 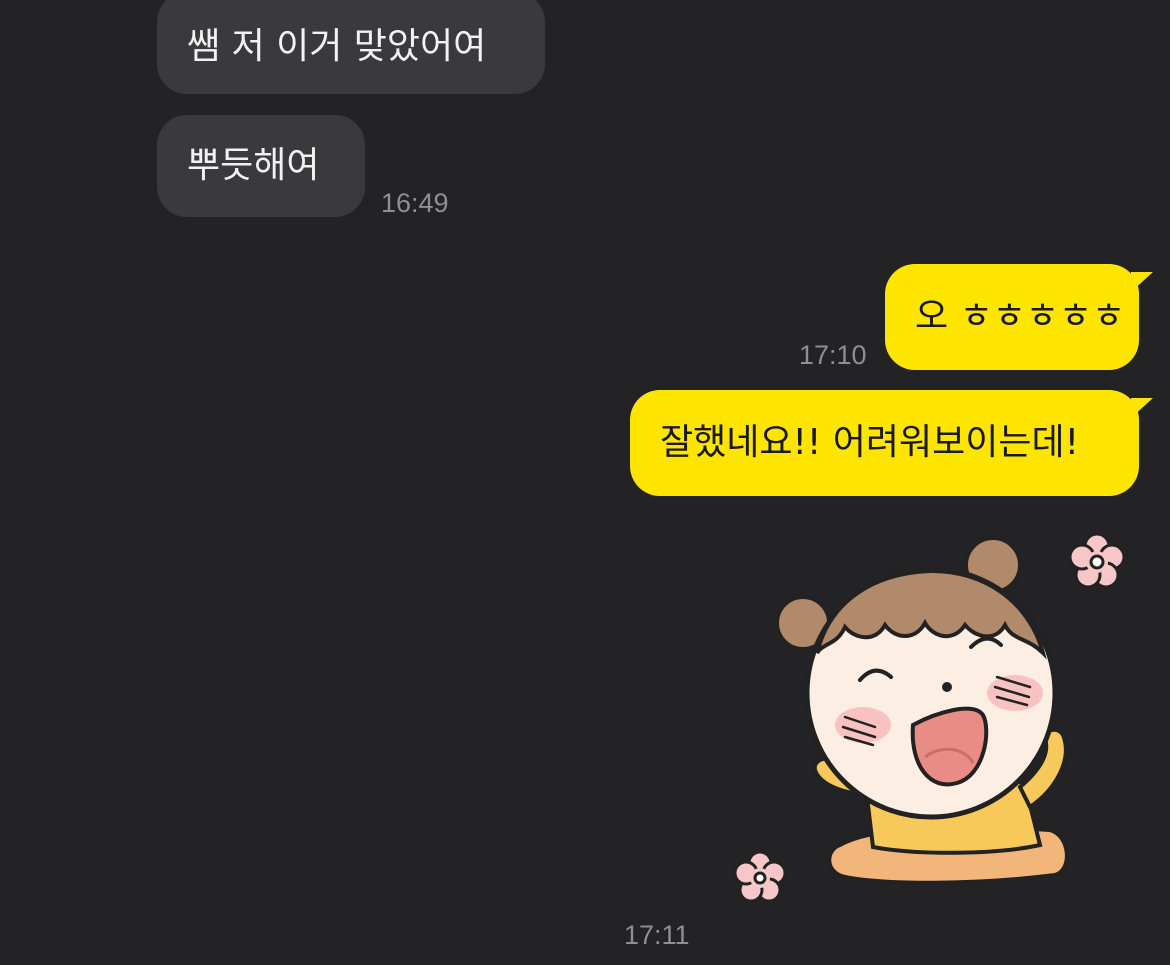 What do you see at coordinates (935, 720) in the screenshot?
I see `cheering-girl-sticker` at bounding box center [935, 720].